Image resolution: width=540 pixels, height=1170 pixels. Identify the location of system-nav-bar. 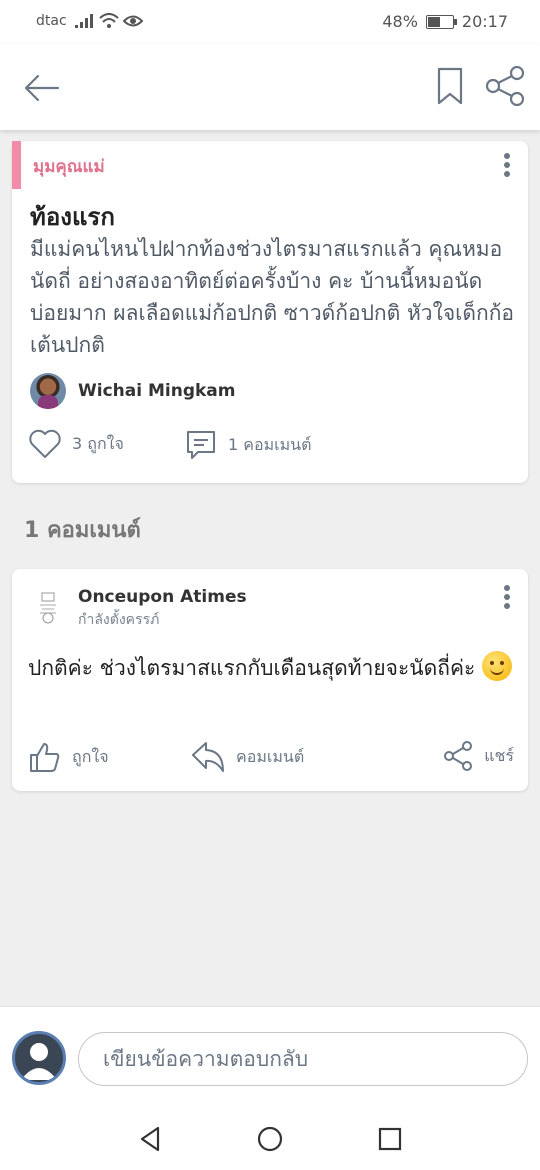
(270, 1139).